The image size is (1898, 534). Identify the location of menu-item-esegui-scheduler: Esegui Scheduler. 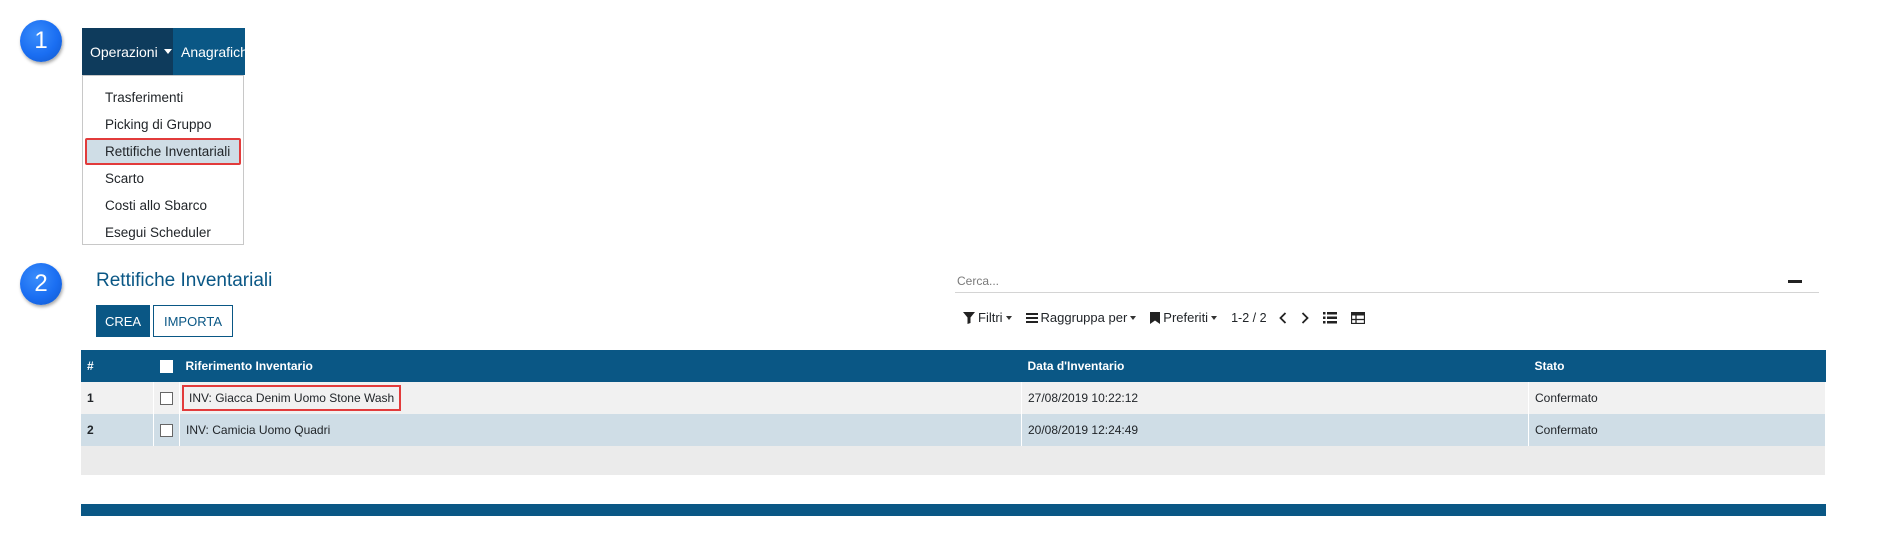
(163, 232).